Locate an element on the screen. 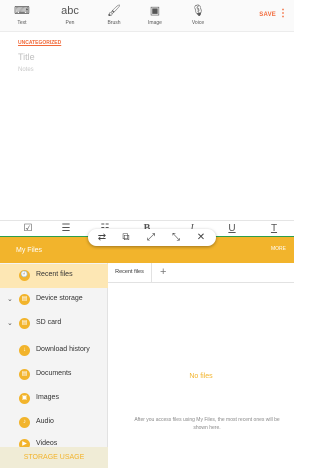 This screenshot has height=468, width=320. nav-device-storage: ⌄ ▤ Device storage is located at coordinates (54, 300).